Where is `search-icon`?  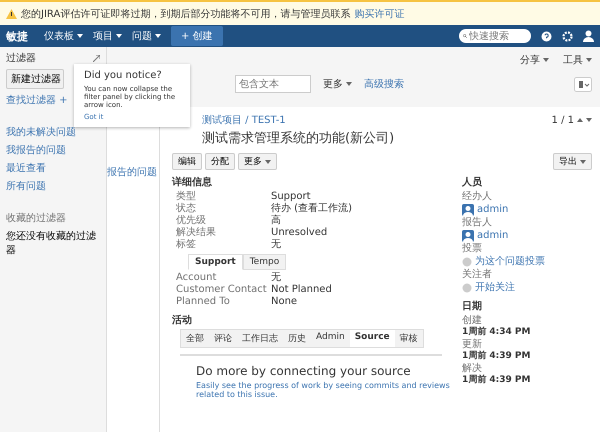
search-icon is located at coordinates (465, 36).